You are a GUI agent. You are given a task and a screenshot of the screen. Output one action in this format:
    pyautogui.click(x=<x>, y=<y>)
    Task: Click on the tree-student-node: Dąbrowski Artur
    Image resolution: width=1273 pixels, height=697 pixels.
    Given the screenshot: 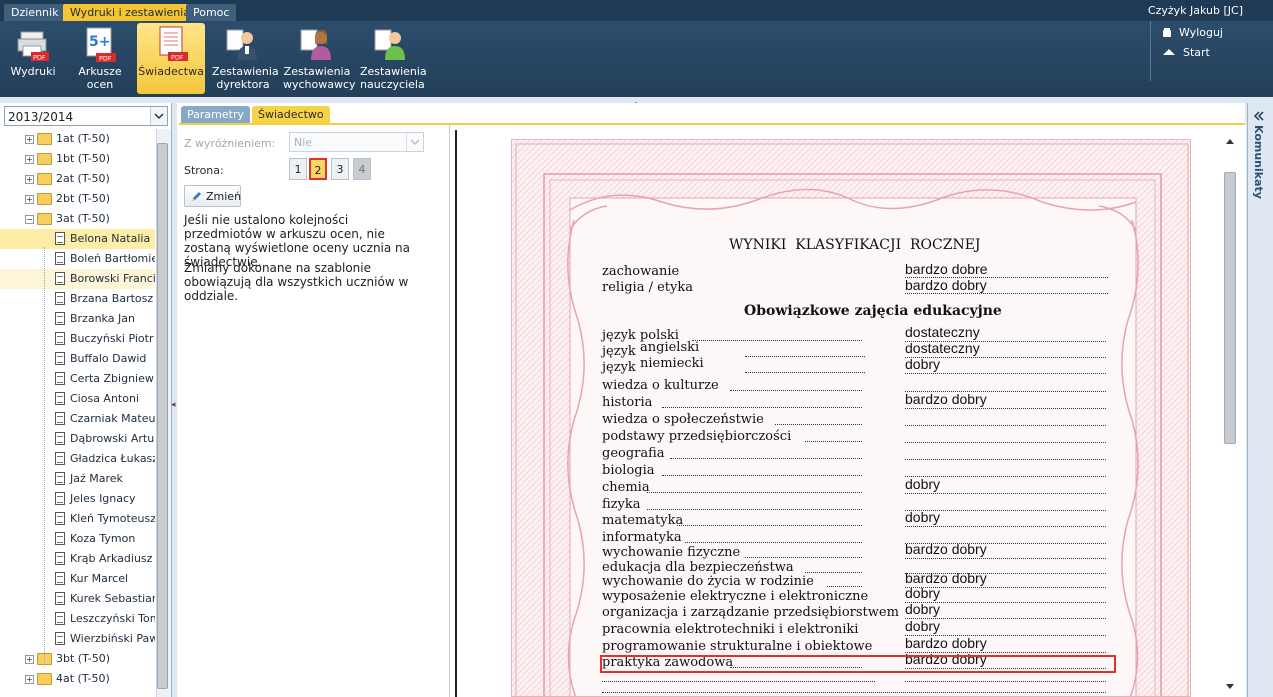 What is the action you would take?
    pyautogui.click(x=77, y=439)
    